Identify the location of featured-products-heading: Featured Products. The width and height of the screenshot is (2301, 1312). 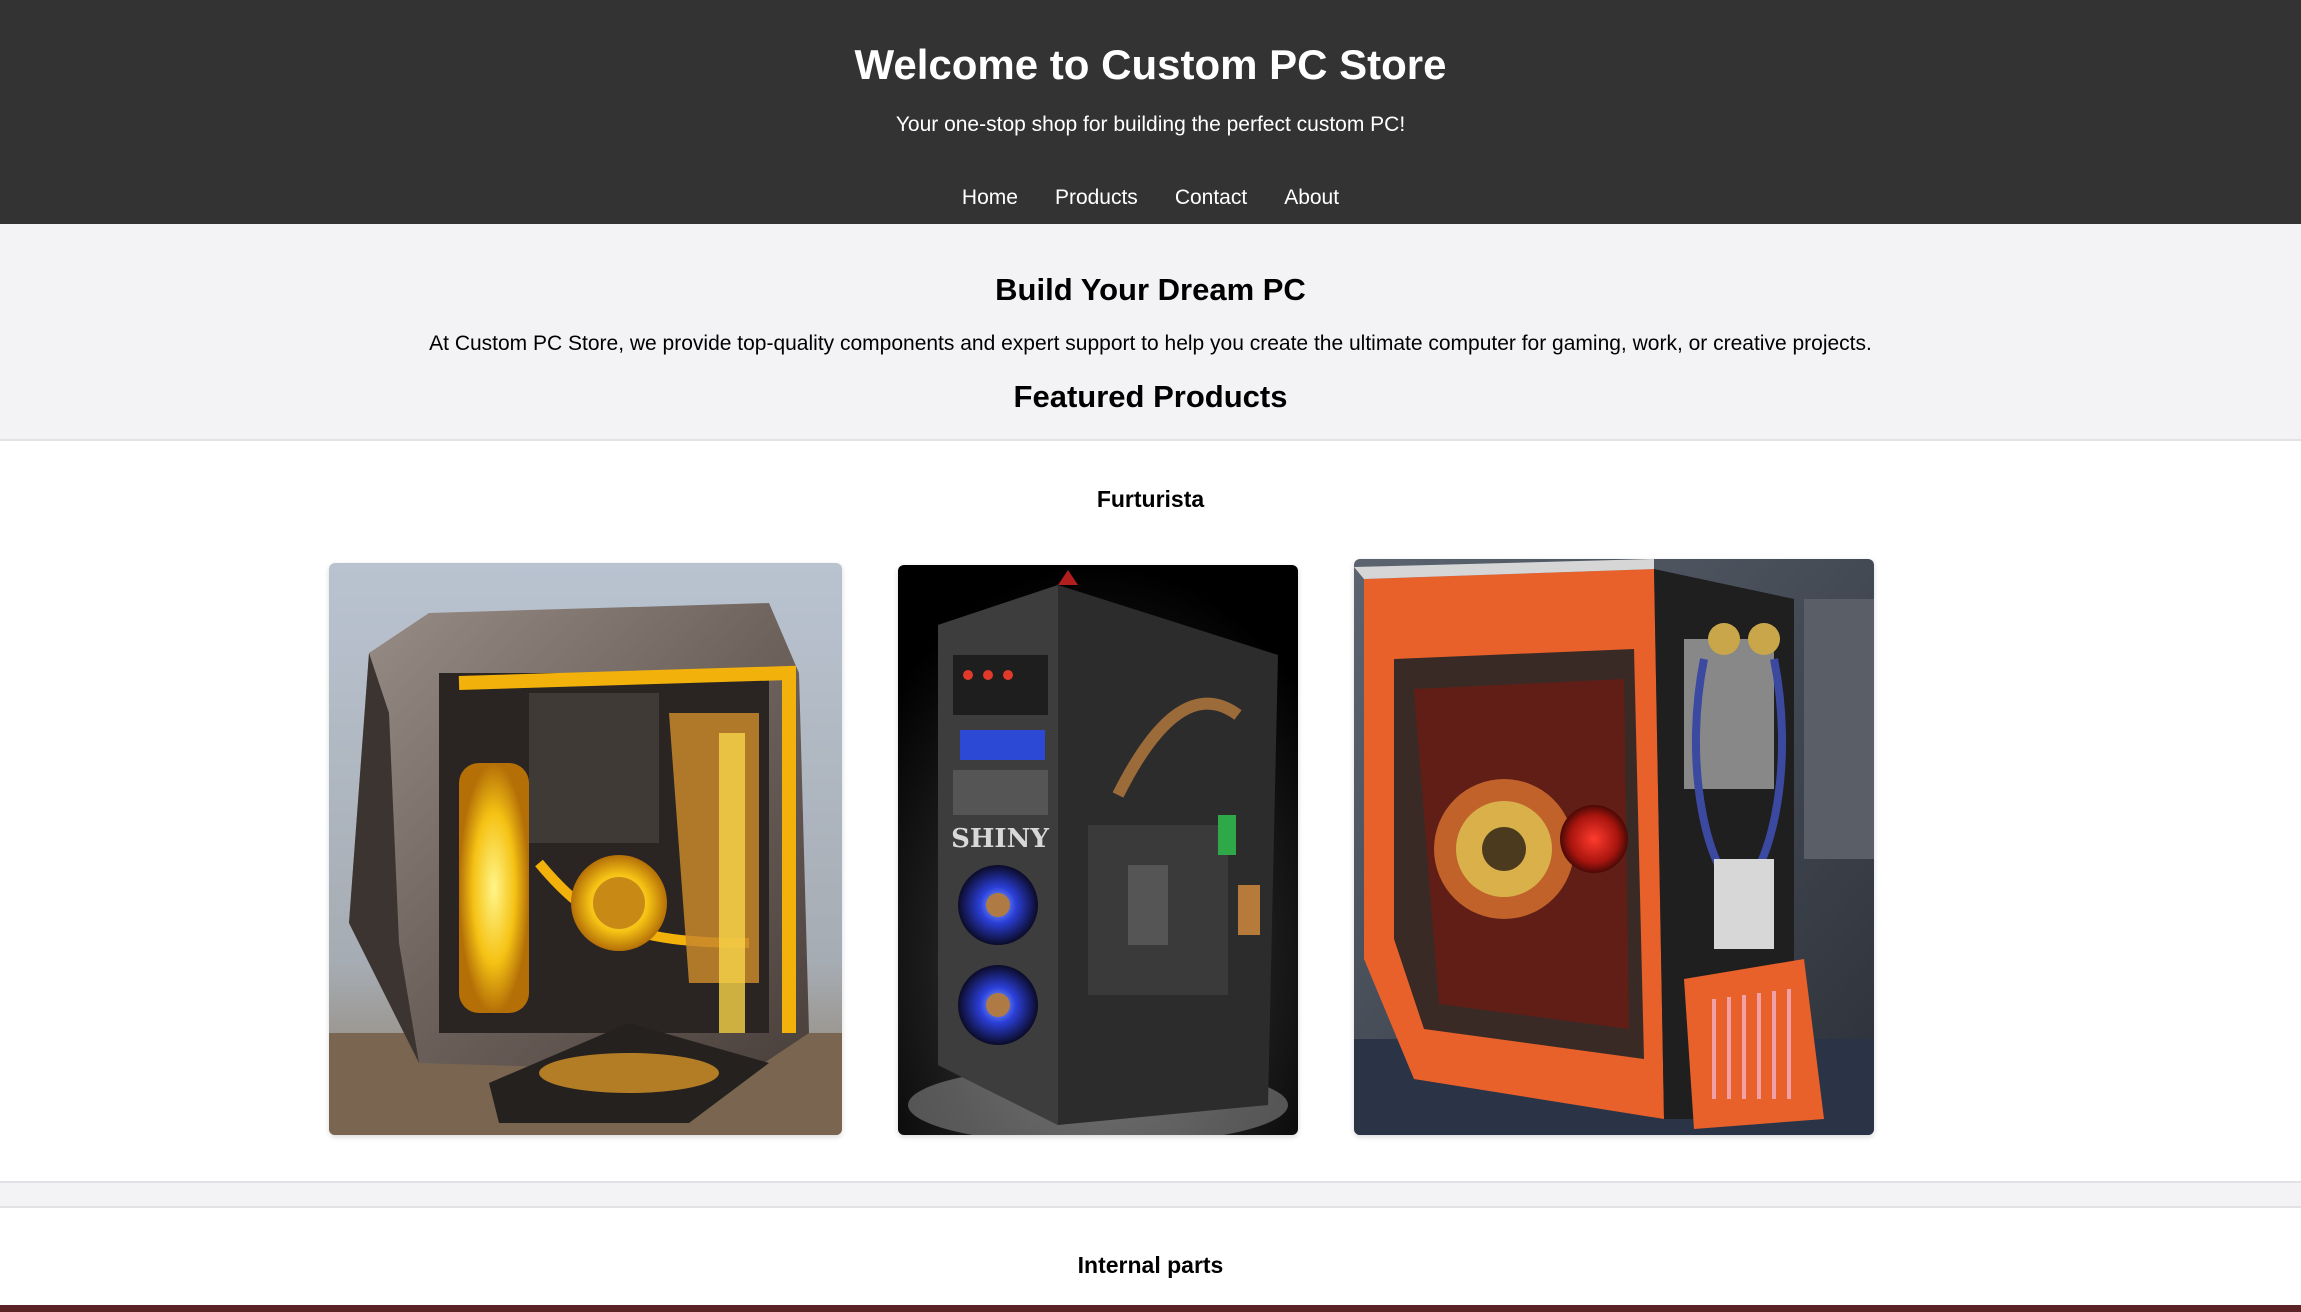
(1150, 396).